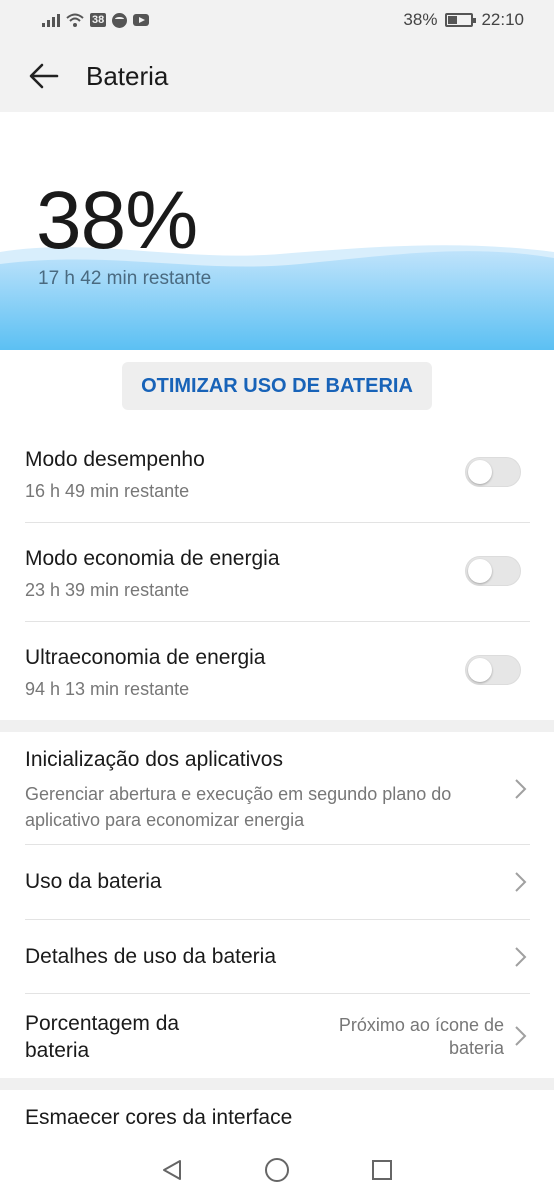  I want to click on status-bar: 38 38% 22:10, so click(277, 20).